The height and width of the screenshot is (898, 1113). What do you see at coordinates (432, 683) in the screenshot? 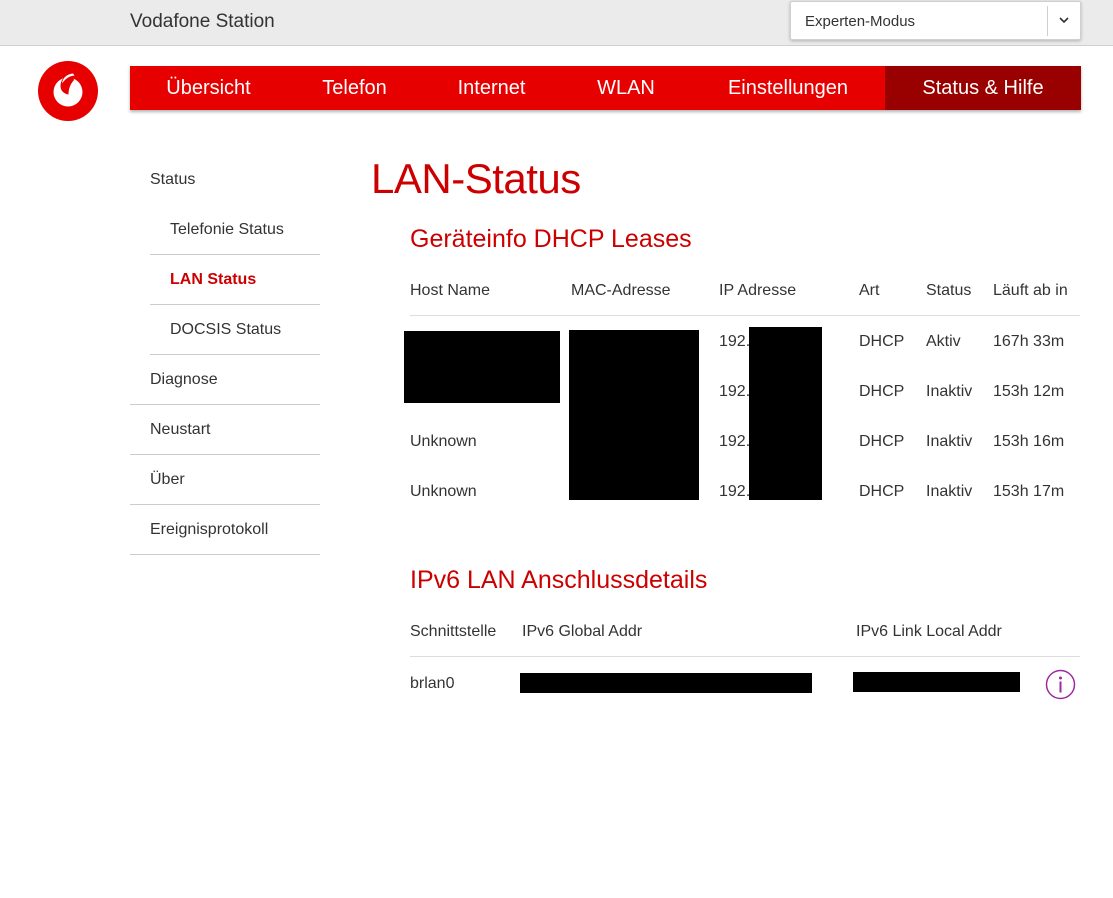
I see `ipv6-row-interface: brlan0` at bounding box center [432, 683].